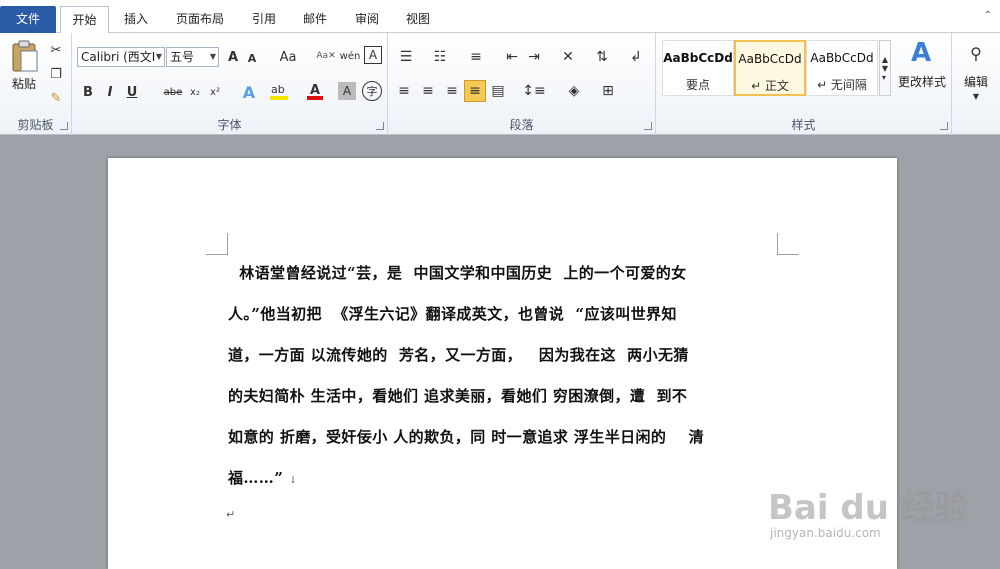 This screenshot has height=569, width=1000. What do you see at coordinates (347, 91) in the screenshot?
I see `character-shading-icon: A` at bounding box center [347, 91].